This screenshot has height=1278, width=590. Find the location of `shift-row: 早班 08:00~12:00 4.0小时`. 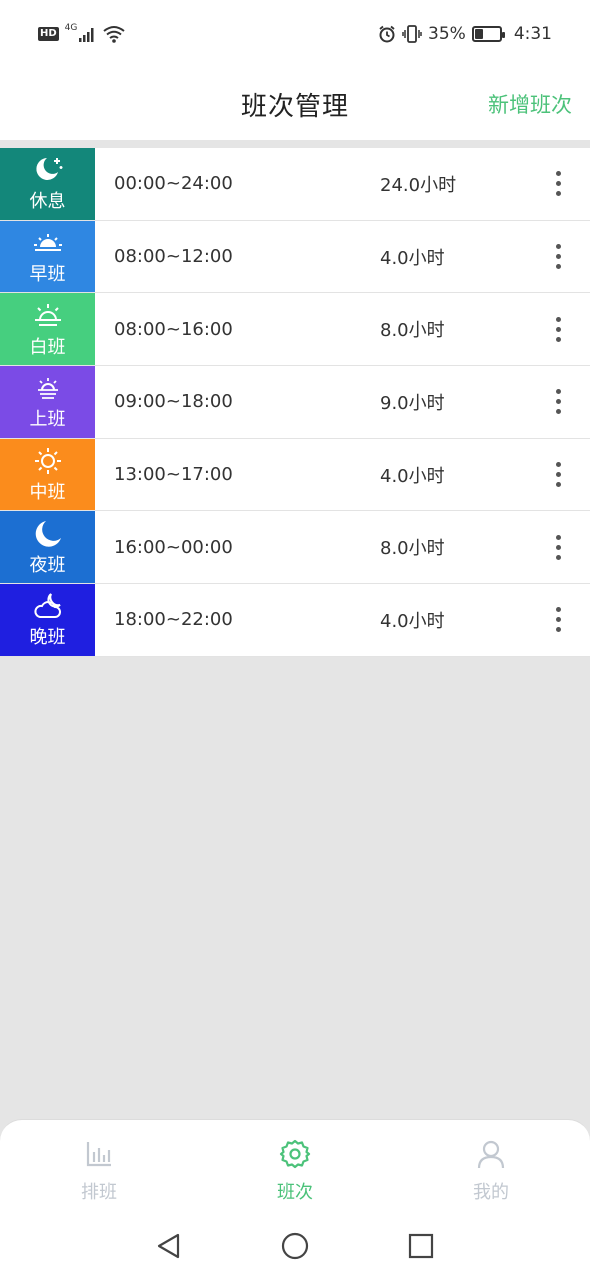

shift-row: 早班 08:00~12:00 4.0小时 is located at coordinates (295, 257).